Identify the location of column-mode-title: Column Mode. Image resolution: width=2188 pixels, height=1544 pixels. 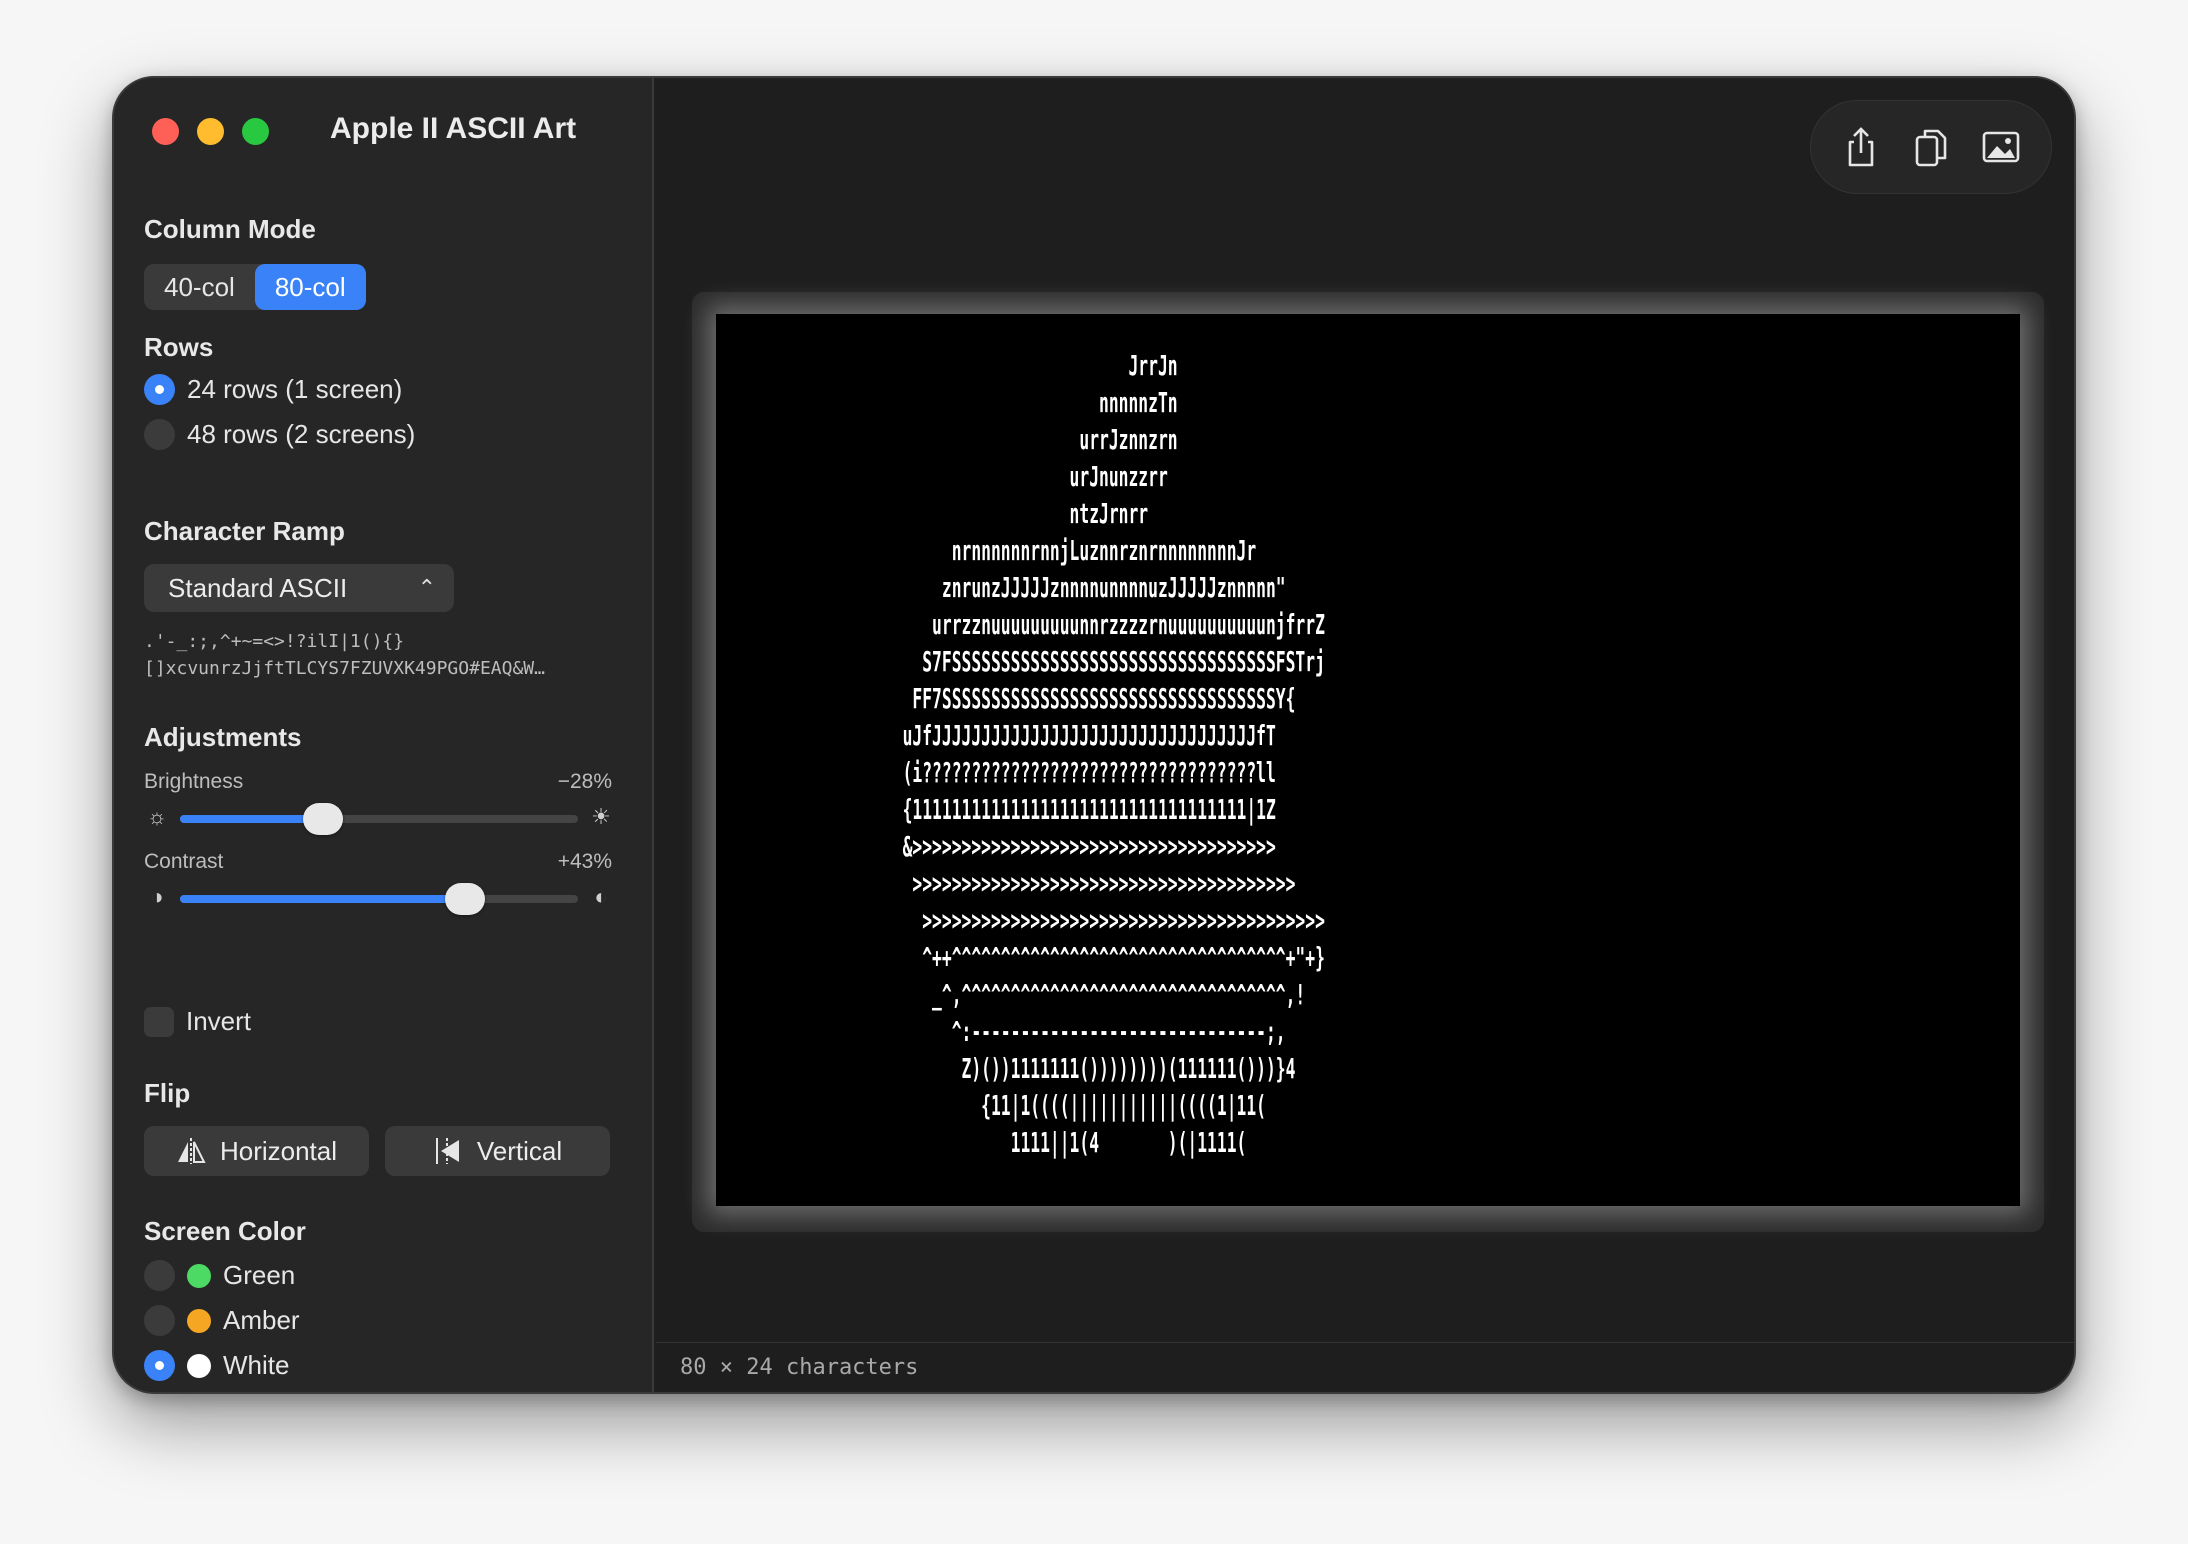
(230, 229).